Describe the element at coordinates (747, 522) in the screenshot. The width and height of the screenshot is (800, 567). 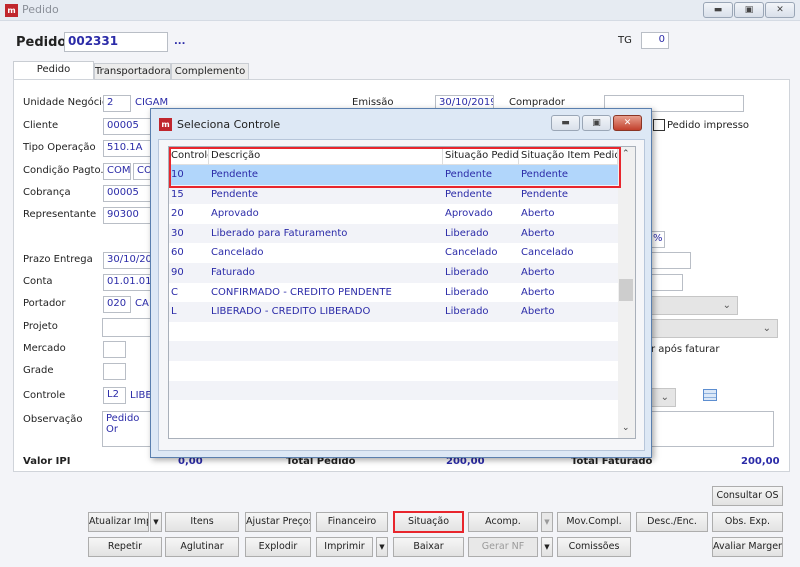
I see `obs-exp-button: Obs. Exp.` at that location.